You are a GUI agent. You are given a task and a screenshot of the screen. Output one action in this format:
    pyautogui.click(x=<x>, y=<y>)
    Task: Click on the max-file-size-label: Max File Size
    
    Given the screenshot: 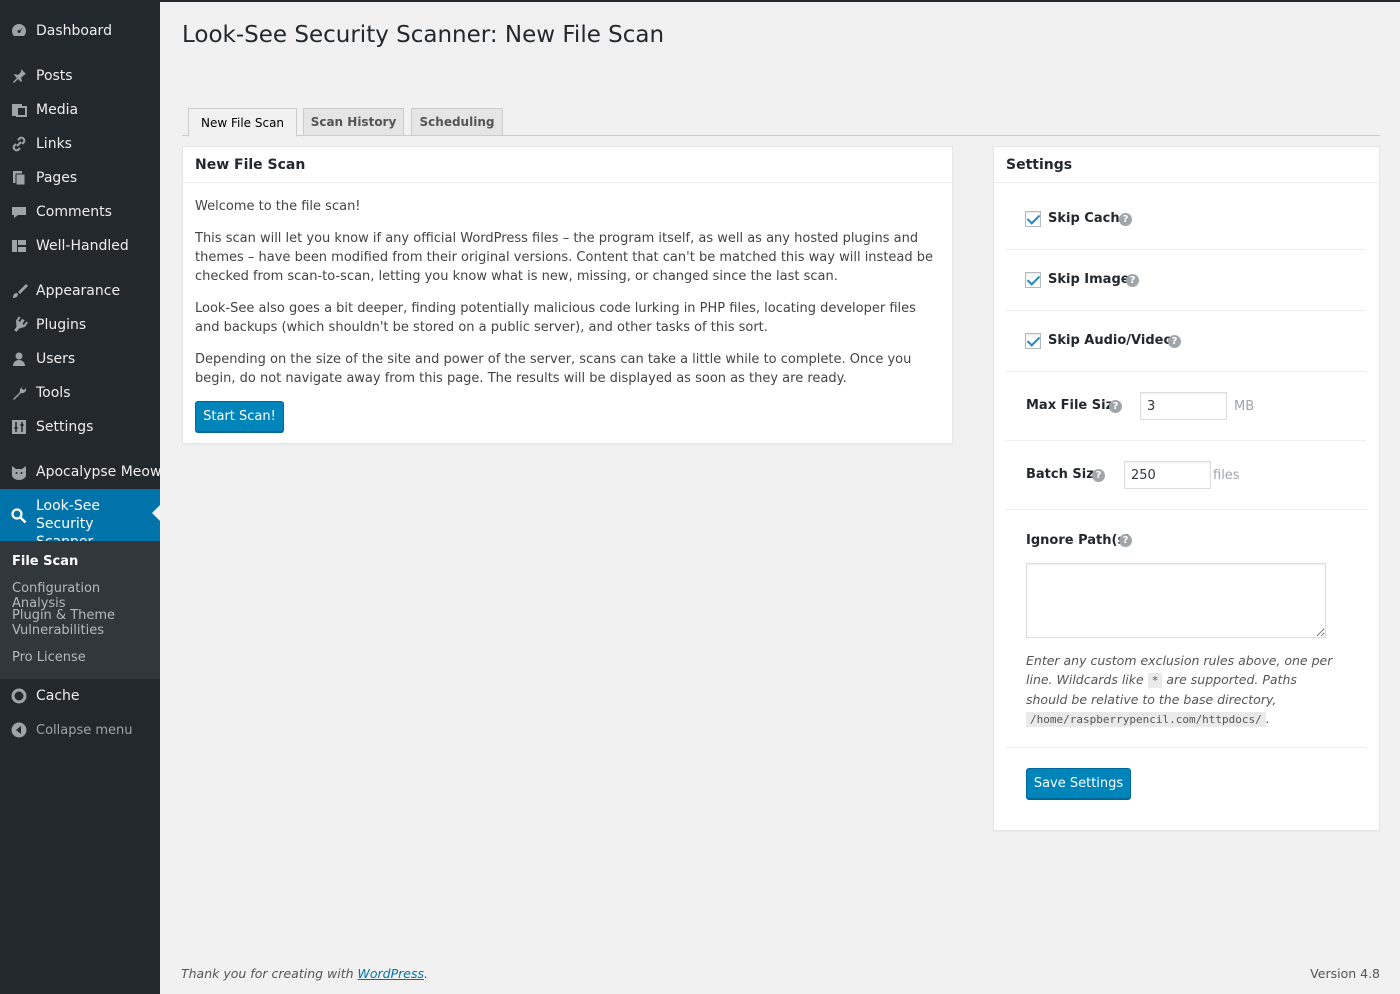 What is the action you would take?
    pyautogui.click(x=1074, y=405)
    